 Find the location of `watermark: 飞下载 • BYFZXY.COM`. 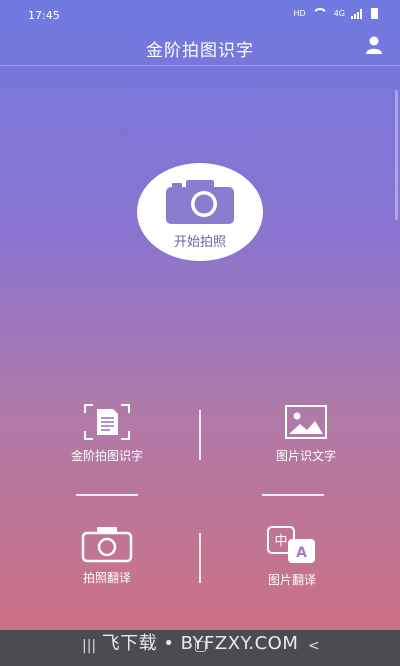

watermark: 飞下载 • BYFZXY.COM is located at coordinates (200, 643).